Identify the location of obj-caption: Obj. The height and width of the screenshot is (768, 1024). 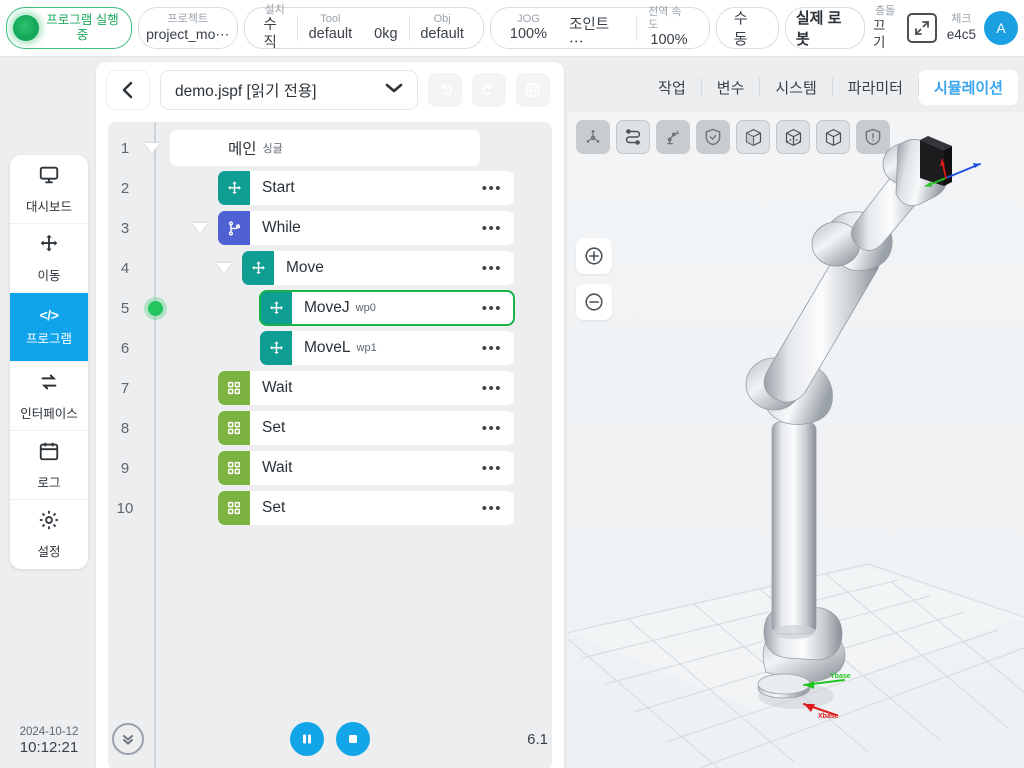
(442, 18).